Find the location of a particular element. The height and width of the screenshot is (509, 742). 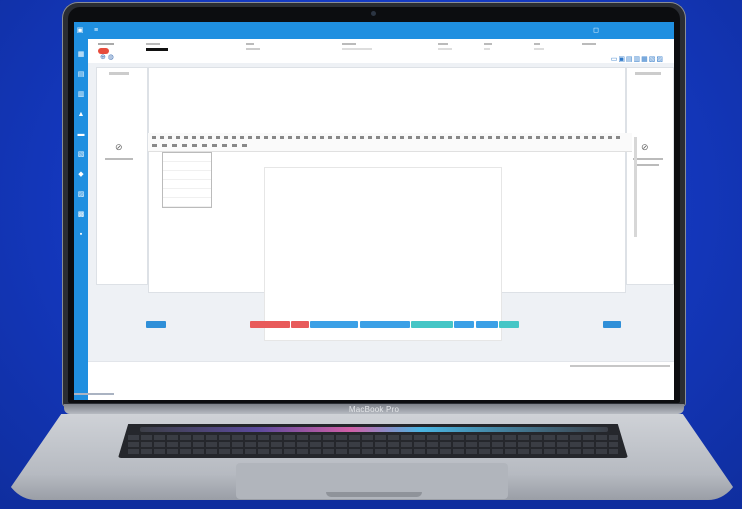

app-sidebar: ▦ ▤ ▥ ▲ ▬ ▧ ◆ ▨ ▩ ▪ is located at coordinates (81, 219).